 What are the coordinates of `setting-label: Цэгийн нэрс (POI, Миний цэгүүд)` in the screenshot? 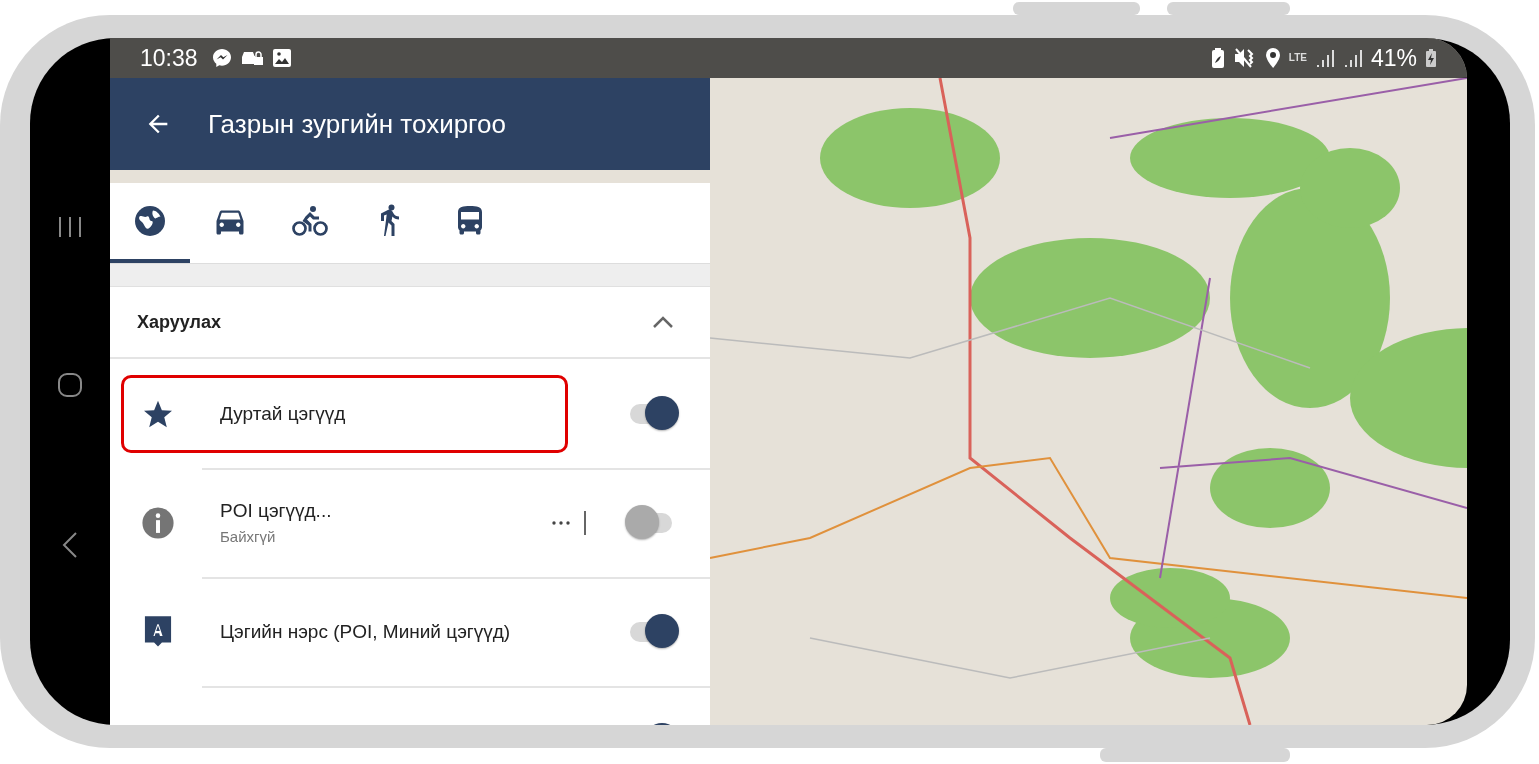 It's located at (366, 631).